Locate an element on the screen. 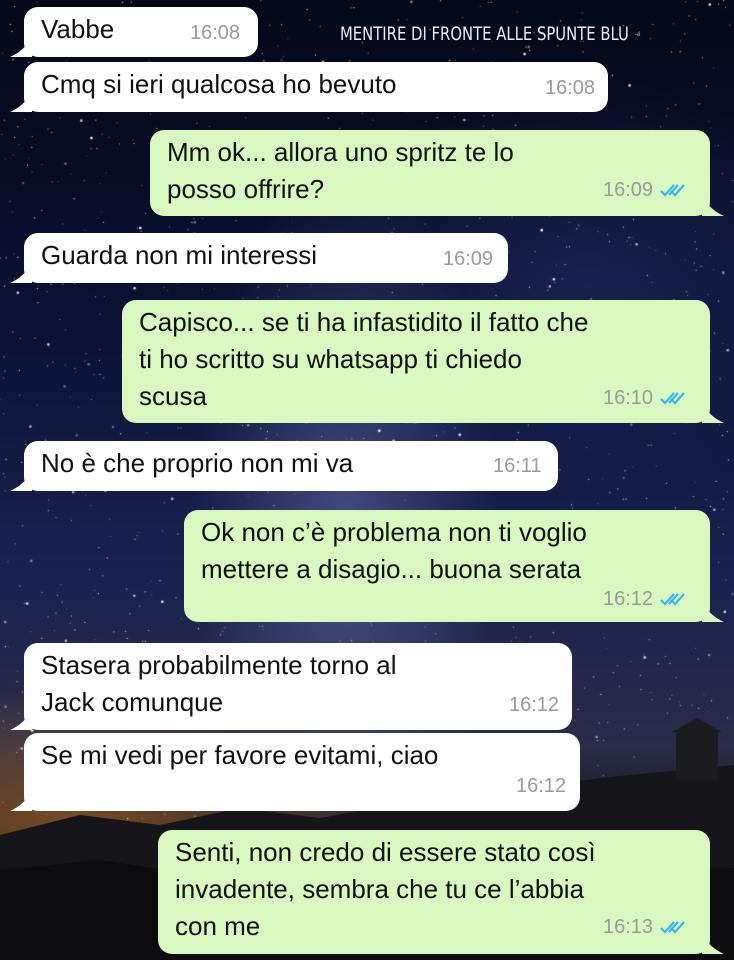 Image resolution: width=734 pixels, height=960 pixels. message-text: No è che proprio non mi va is located at coordinates (197, 463).